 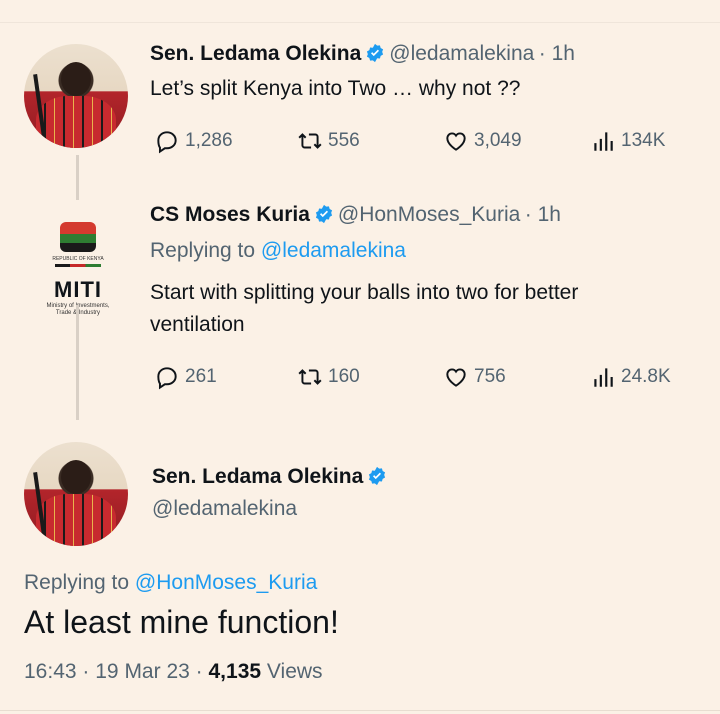 I want to click on tweet3-name-row: Sen. Ledama Olekina, so click(x=271, y=477).